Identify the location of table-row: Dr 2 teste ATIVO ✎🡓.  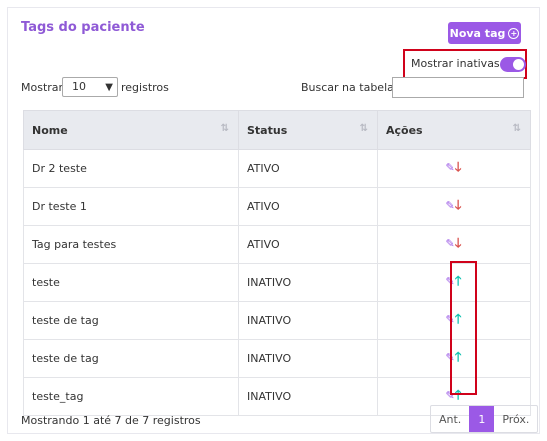
(277, 168).